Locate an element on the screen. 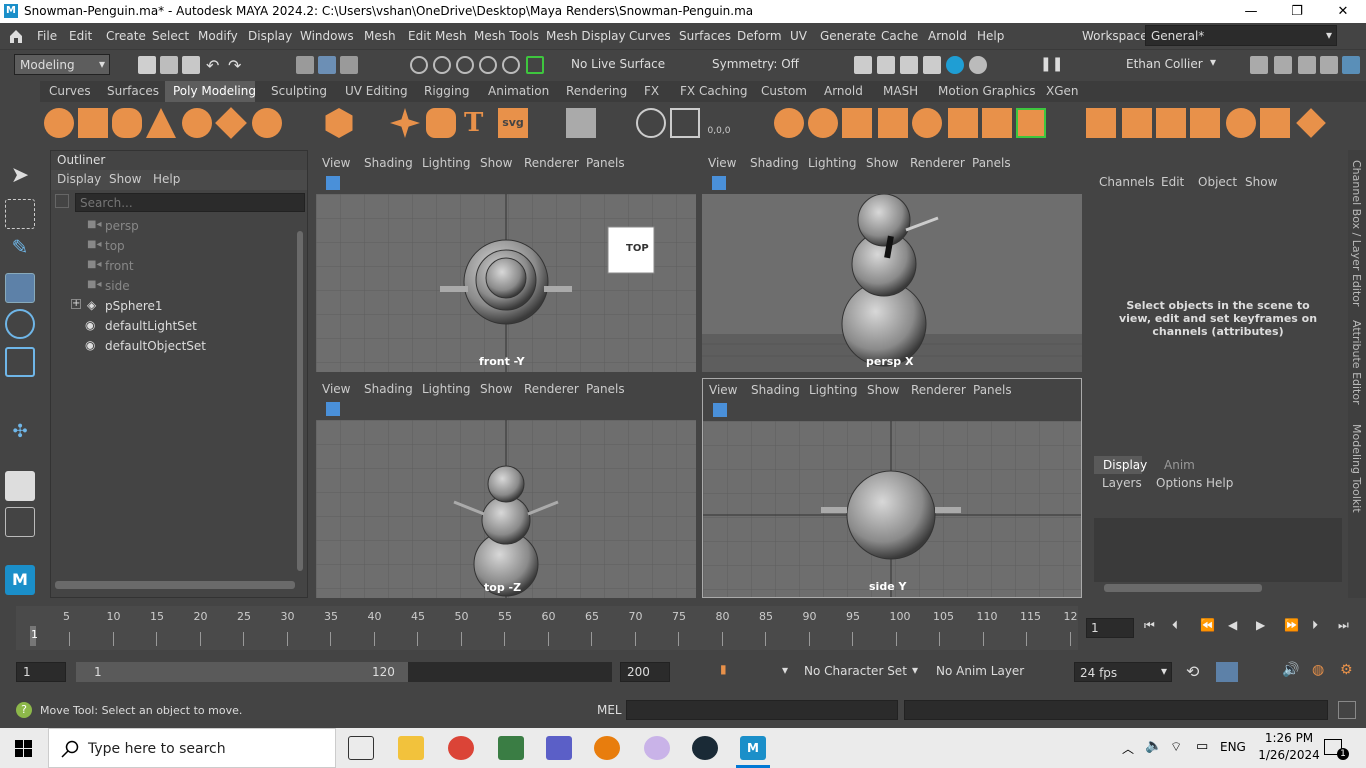 This screenshot has height=768, width=1366. outliner-menu-display: Display is located at coordinates (79, 179).